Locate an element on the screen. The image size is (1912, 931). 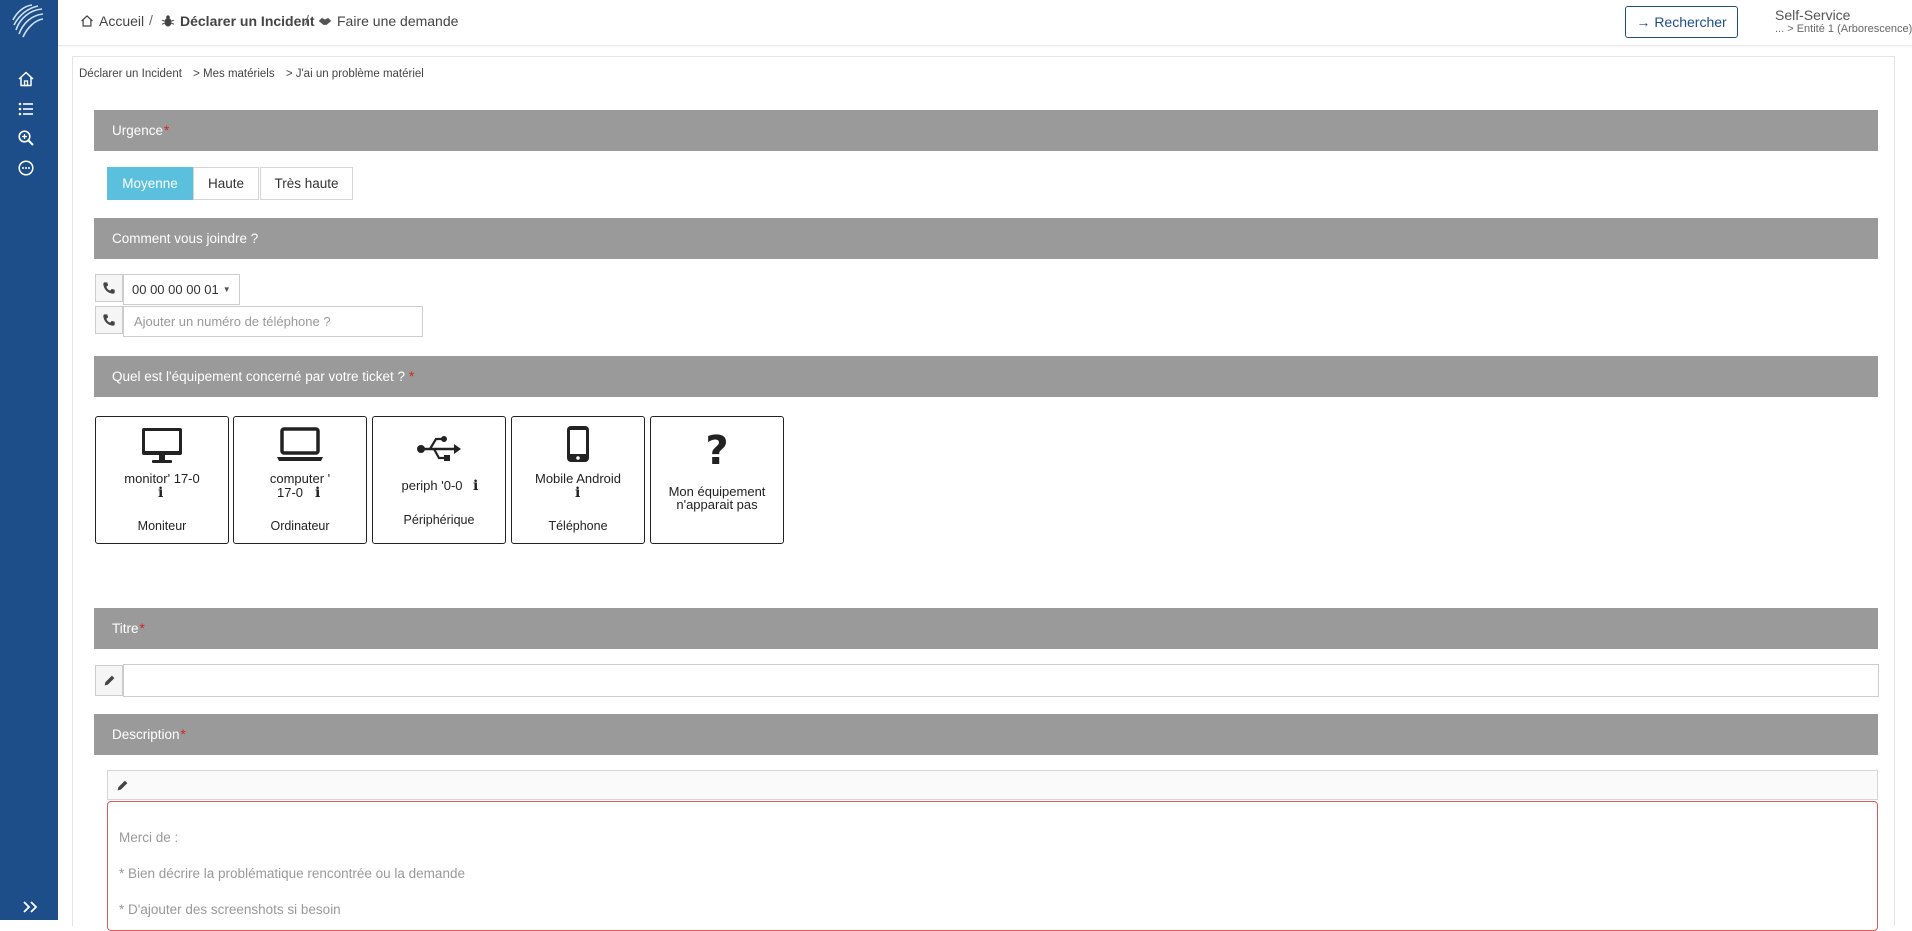
arrow-right-icon: → is located at coordinates (1643, 22).